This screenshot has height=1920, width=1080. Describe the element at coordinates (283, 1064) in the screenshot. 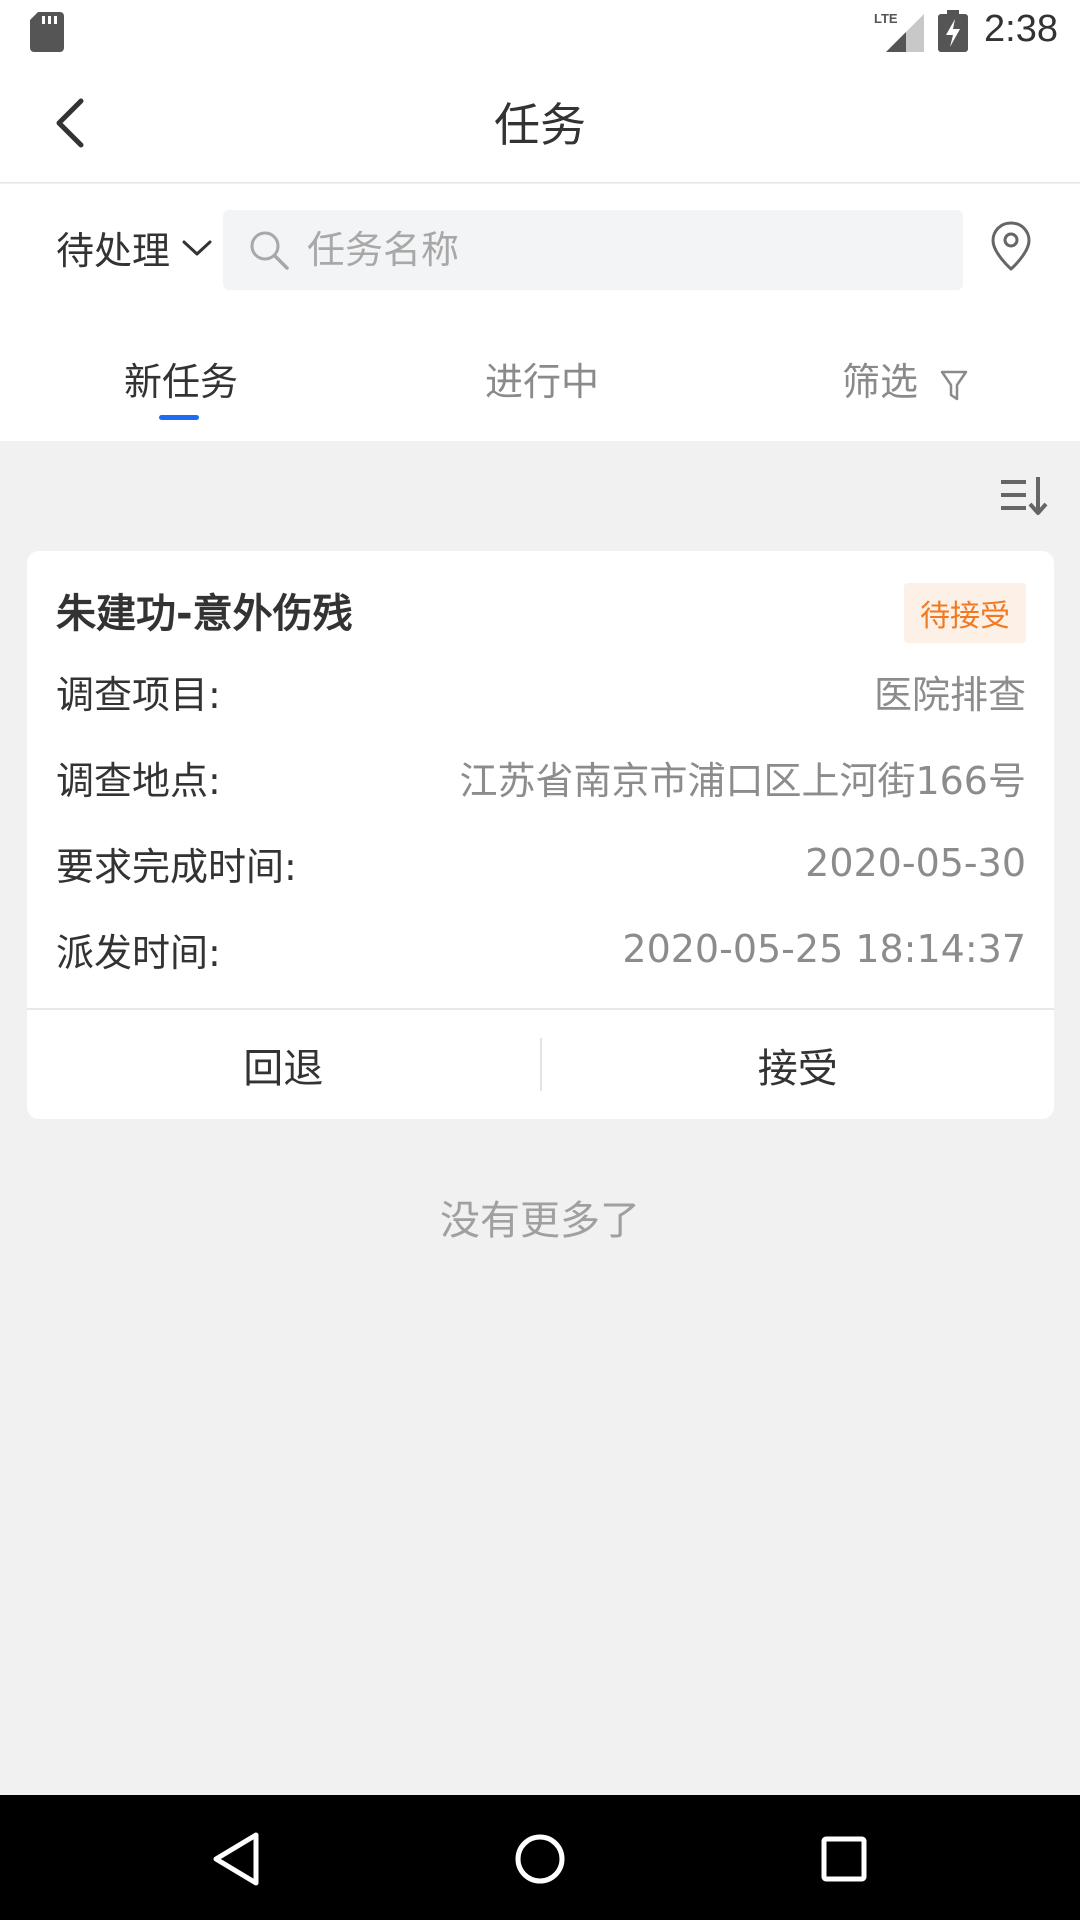

I see `reject-button: 回退` at that location.